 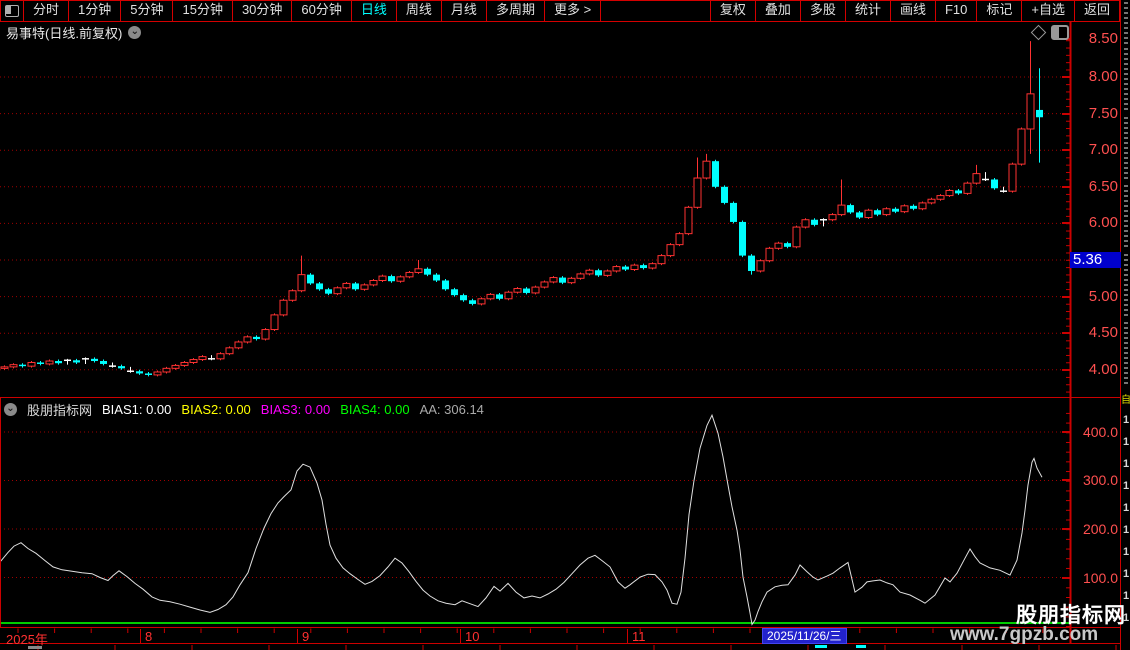 What do you see at coordinates (295, 409) in the screenshot?
I see `indicator-value-BIAS3: BIAS3: 0.00` at bounding box center [295, 409].